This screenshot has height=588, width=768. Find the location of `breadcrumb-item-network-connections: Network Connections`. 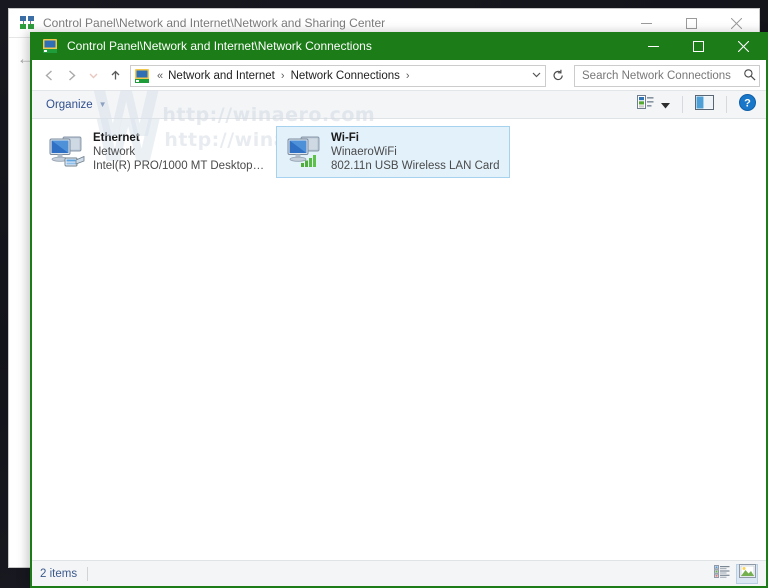

breadcrumb-item-network-connections: Network Connections is located at coordinates (345, 76).